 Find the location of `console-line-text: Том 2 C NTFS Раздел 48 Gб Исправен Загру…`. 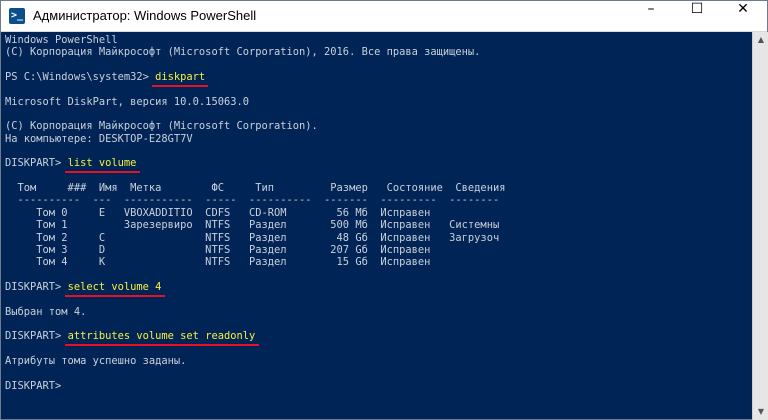

console-line-text: Том 2 C NTFS Раздел 48 Gб Исправен Загру… is located at coordinates (252, 237).